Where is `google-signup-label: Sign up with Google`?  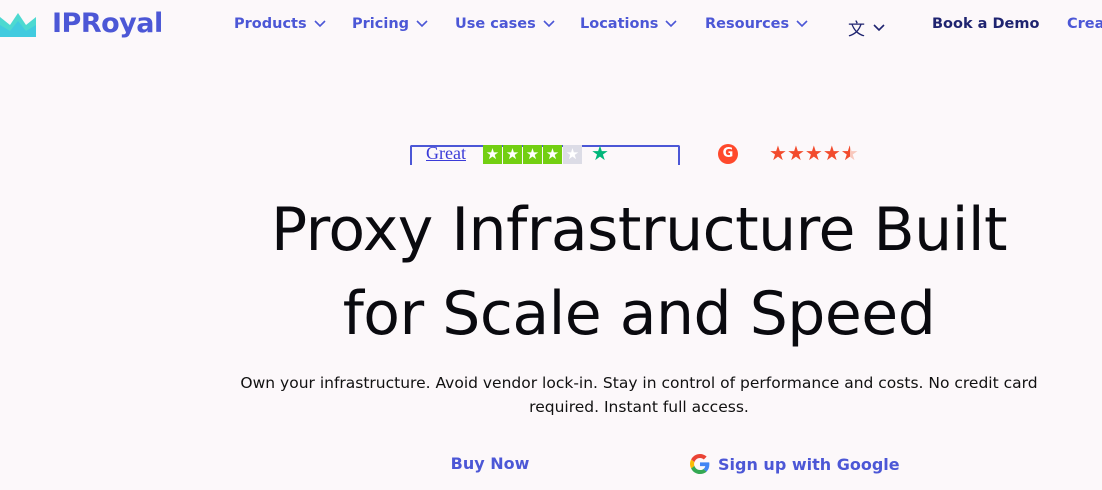
google-signup-label: Sign up with Google is located at coordinates (809, 464).